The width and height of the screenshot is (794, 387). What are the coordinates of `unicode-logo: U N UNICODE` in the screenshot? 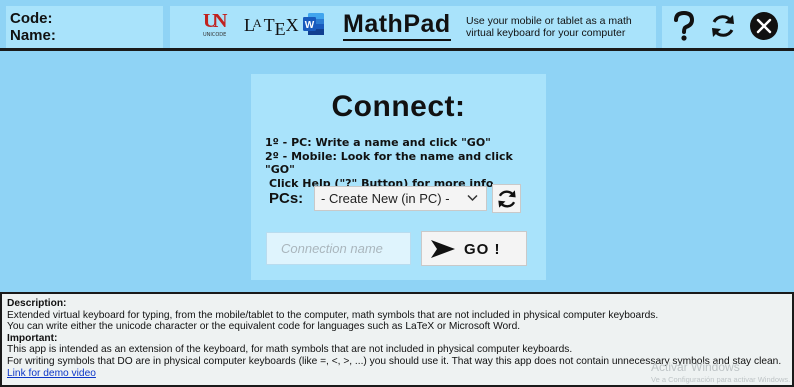 It's located at (215, 24).